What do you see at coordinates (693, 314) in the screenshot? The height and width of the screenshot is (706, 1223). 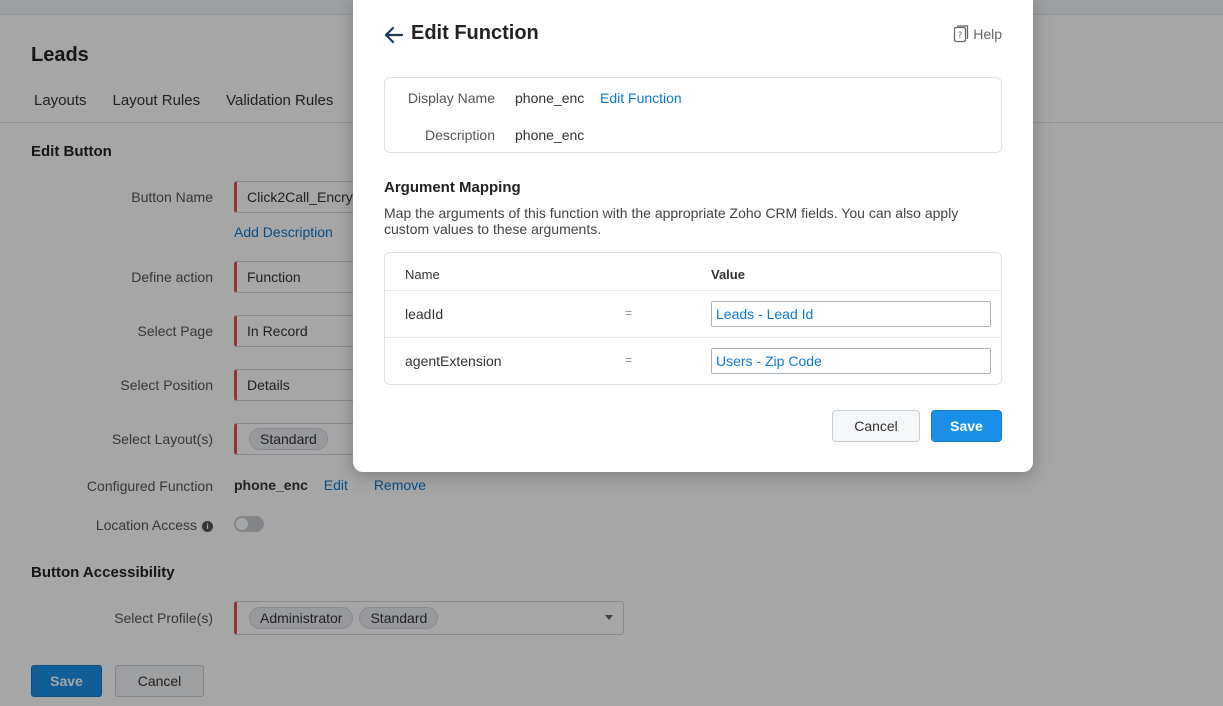 I see `table-row: leadId = Leads - Lead Id` at bounding box center [693, 314].